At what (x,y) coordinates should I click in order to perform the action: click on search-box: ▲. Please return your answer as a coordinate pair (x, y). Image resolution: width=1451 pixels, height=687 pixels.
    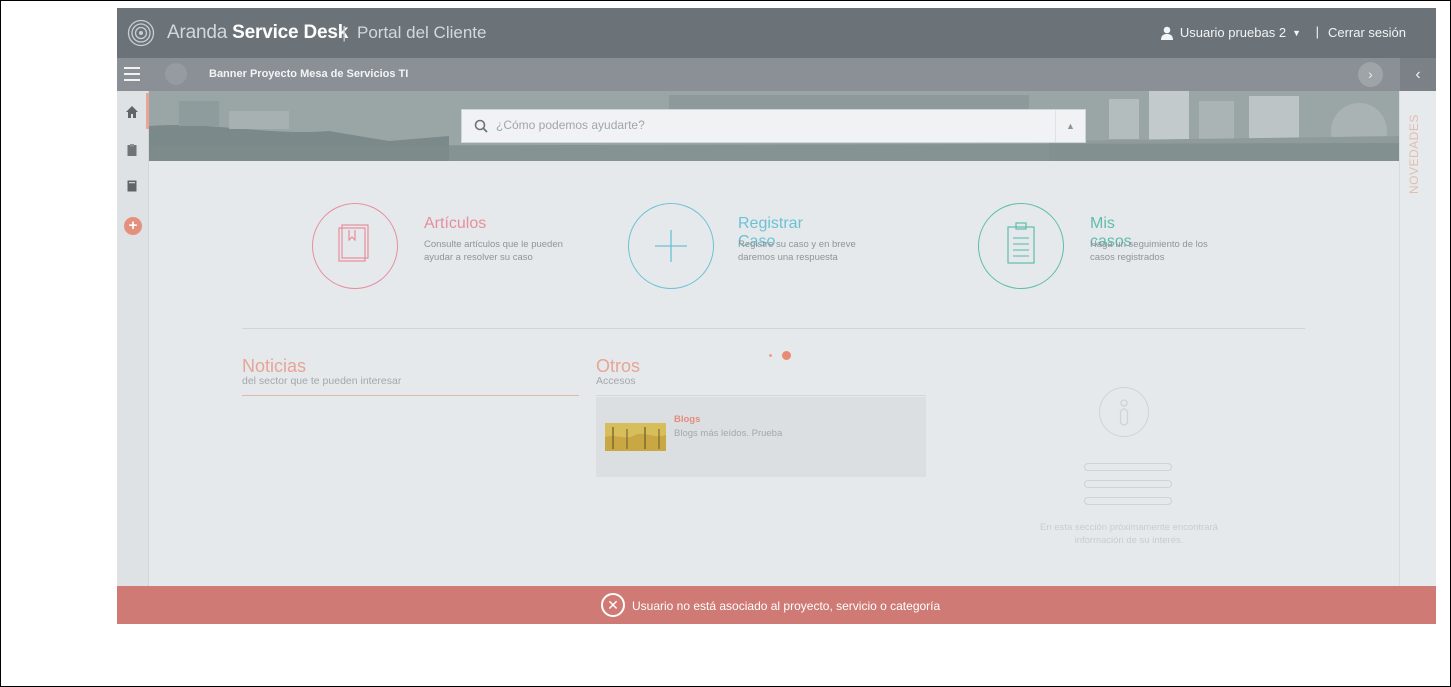
    Looking at the image, I should click on (773, 126).